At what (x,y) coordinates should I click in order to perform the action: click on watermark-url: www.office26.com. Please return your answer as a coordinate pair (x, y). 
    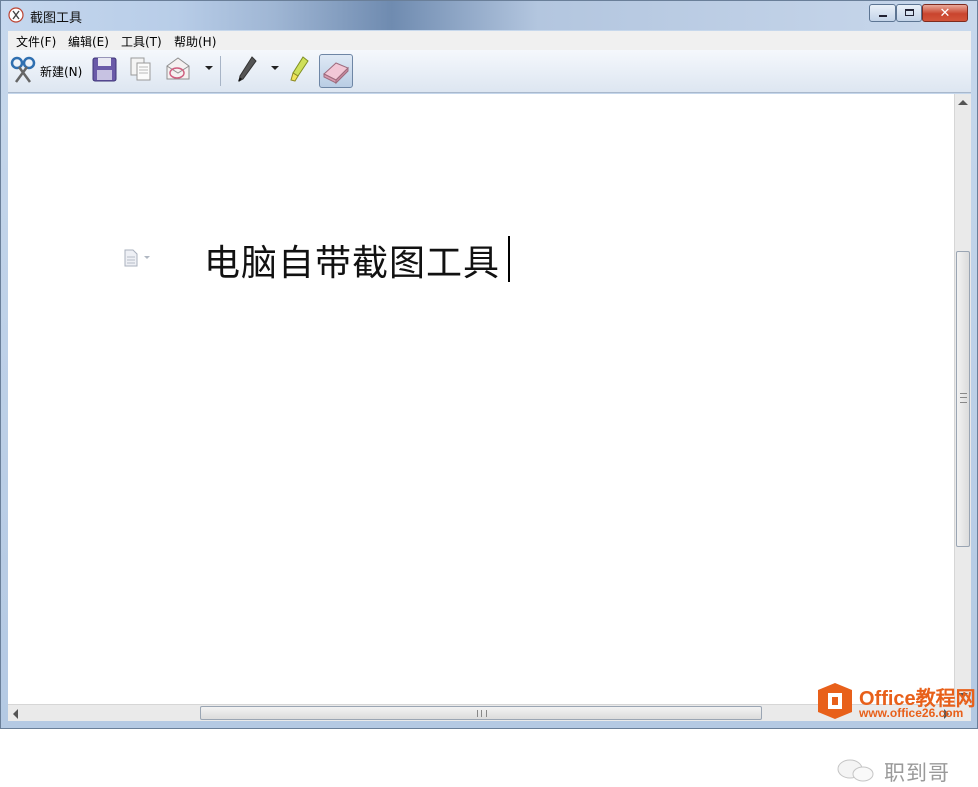
    Looking at the image, I should click on (911, 713).